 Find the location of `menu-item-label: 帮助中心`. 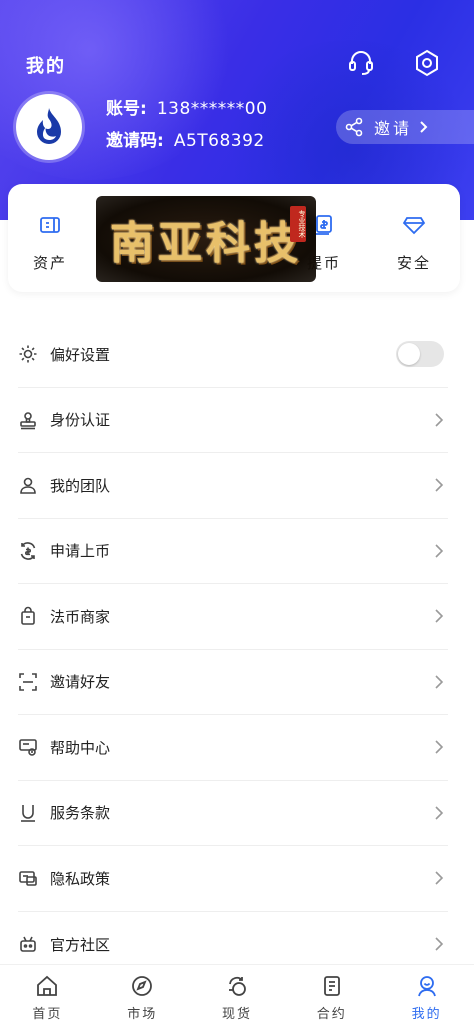

menu-item-label: 帮助中心 is located at coordinates (80, 747).